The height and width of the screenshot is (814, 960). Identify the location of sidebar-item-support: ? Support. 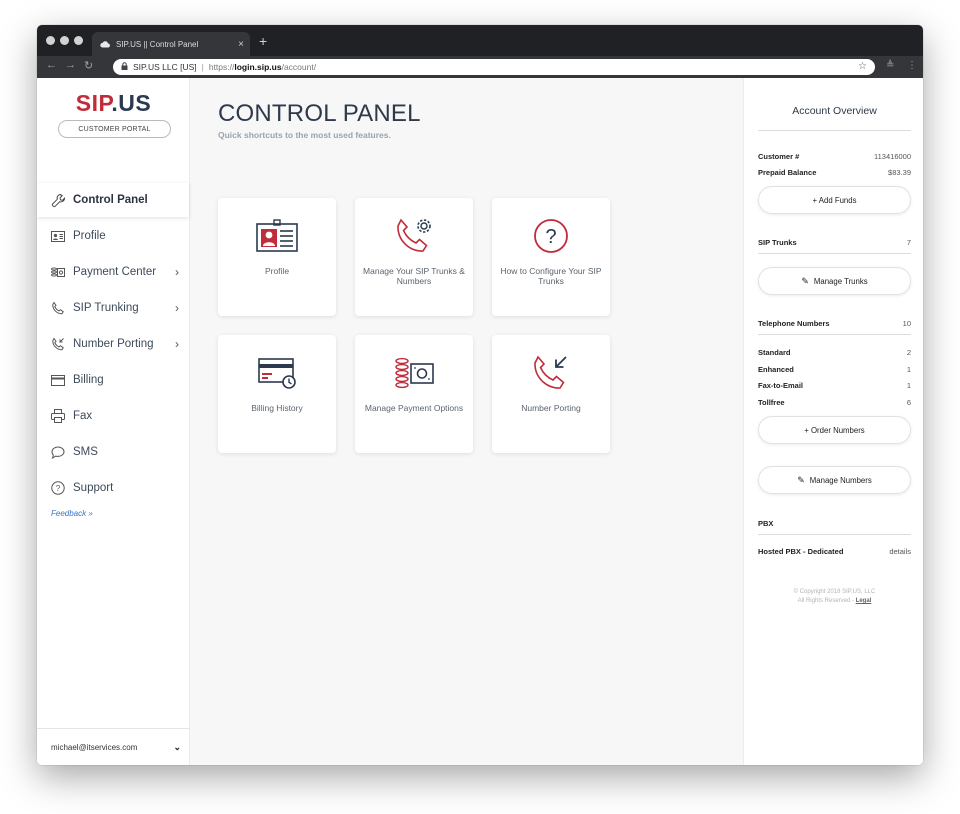
(113, 488).